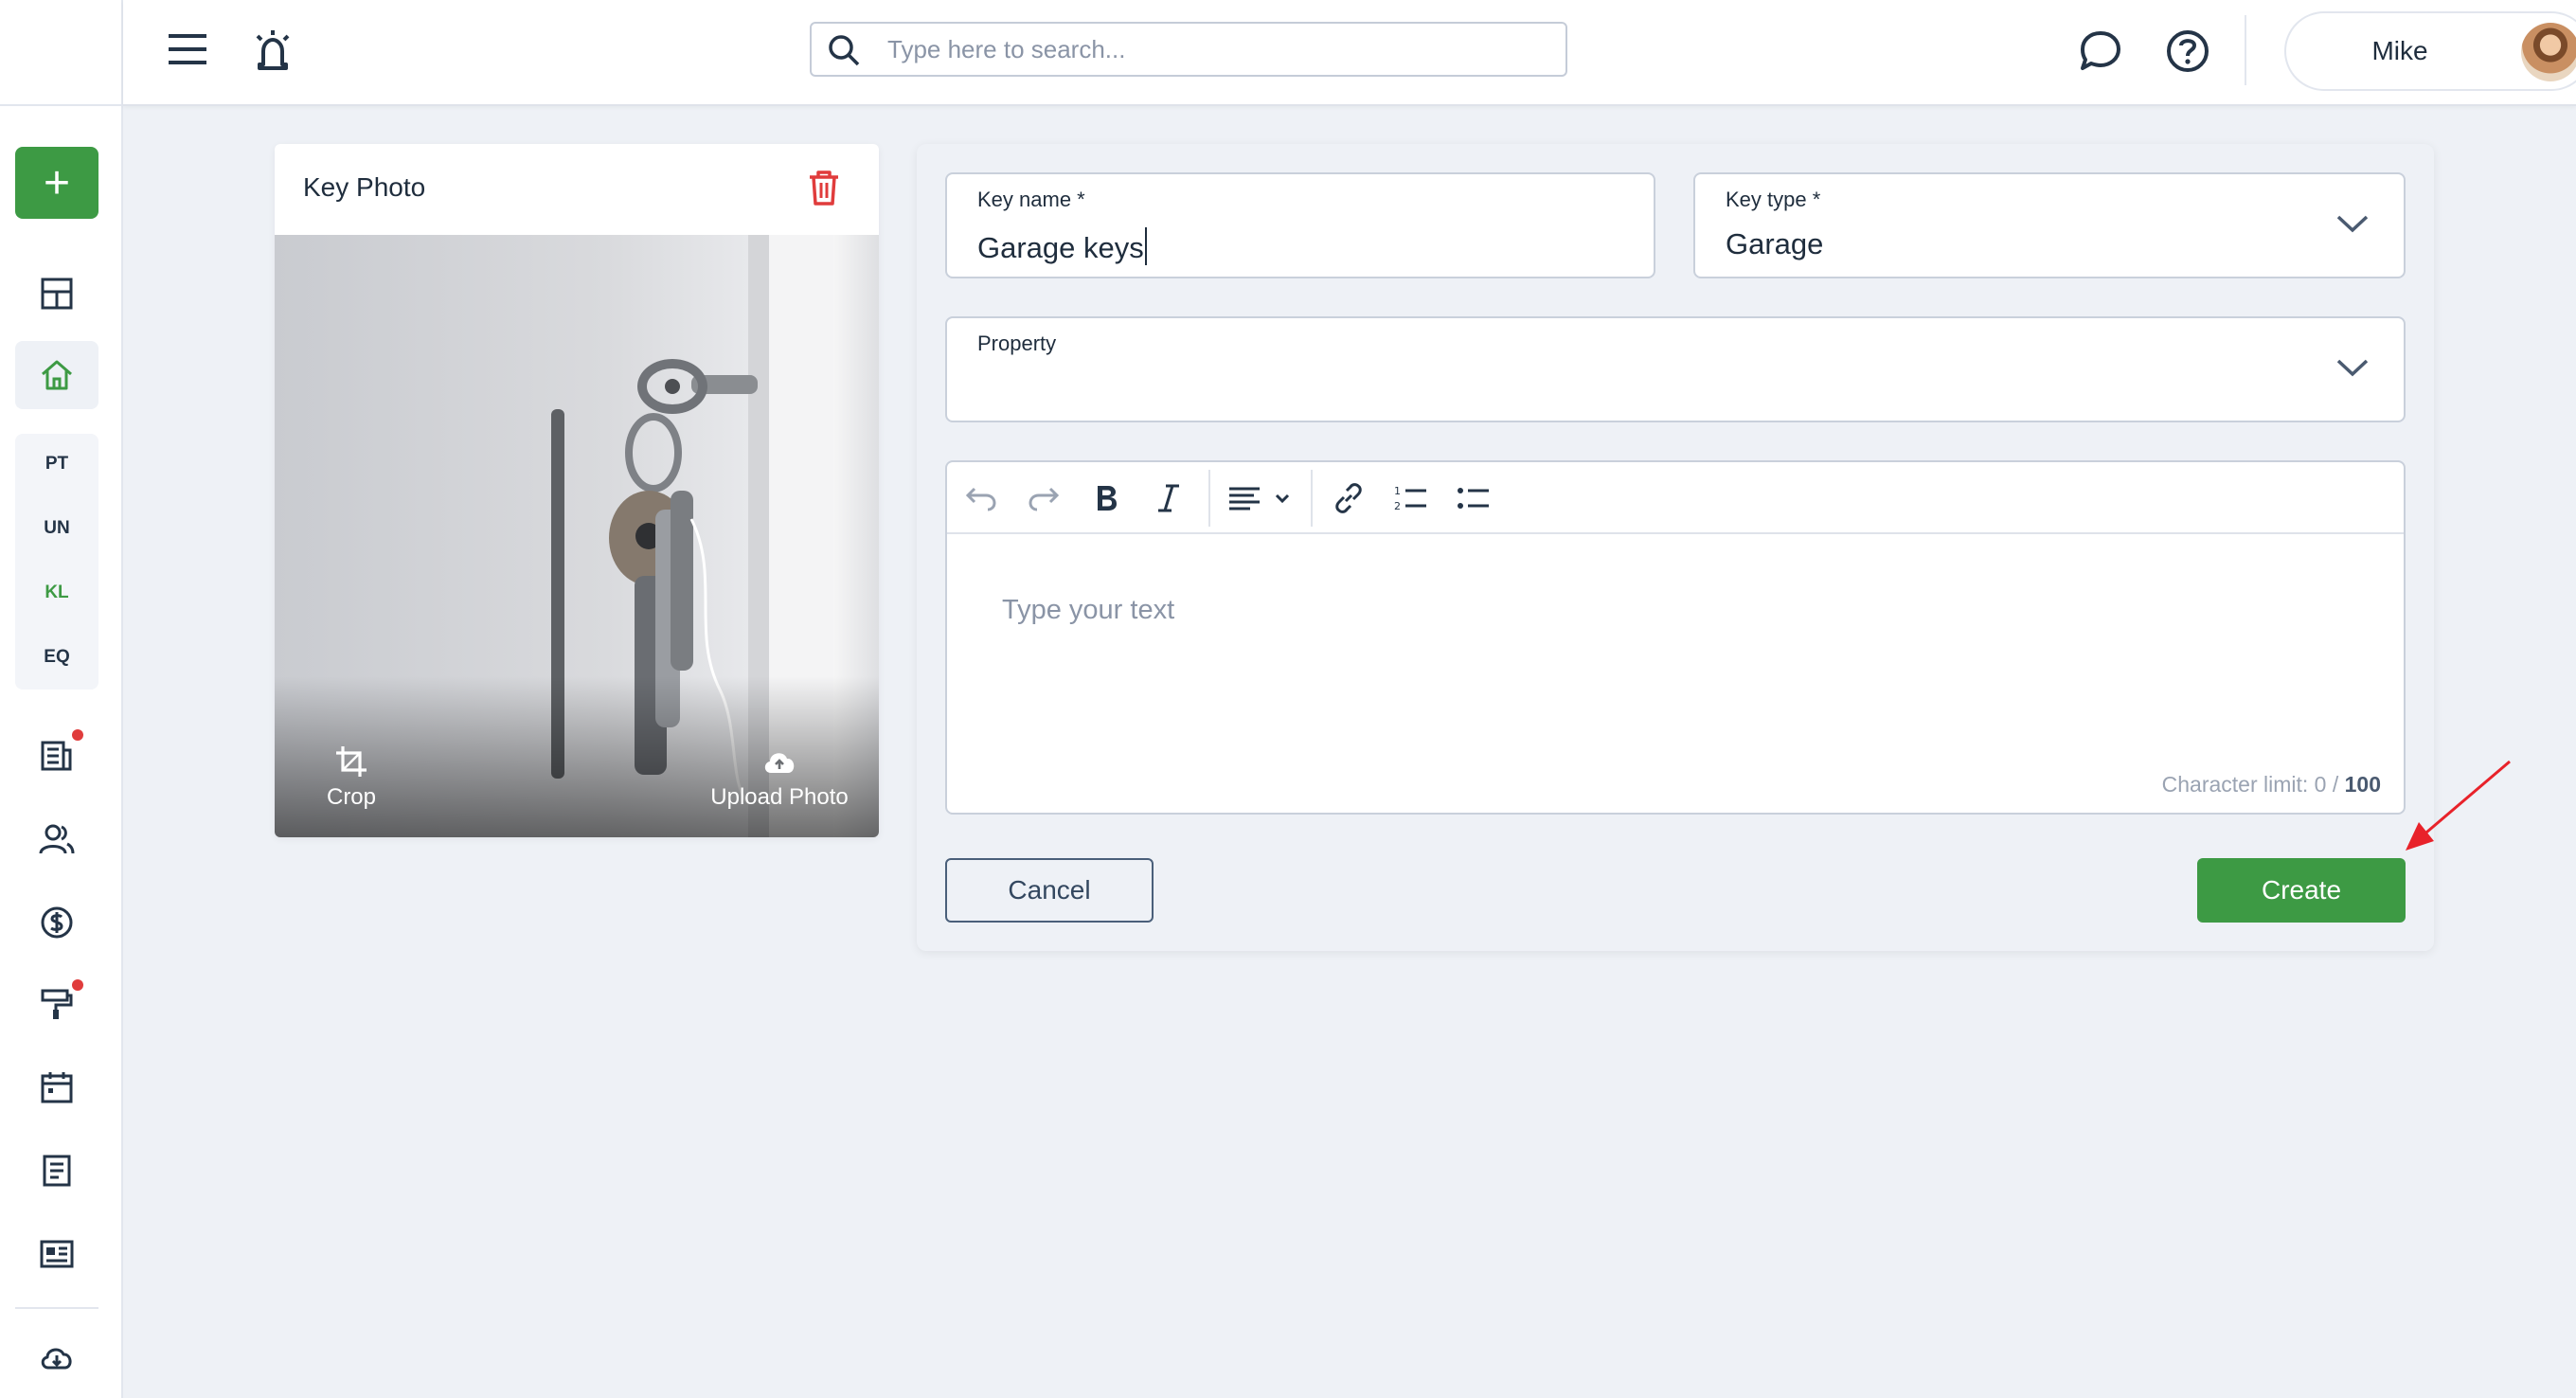  Describe the element at coordinates (1145, 246) in the screenshot. I see `text-cursor` at that location.